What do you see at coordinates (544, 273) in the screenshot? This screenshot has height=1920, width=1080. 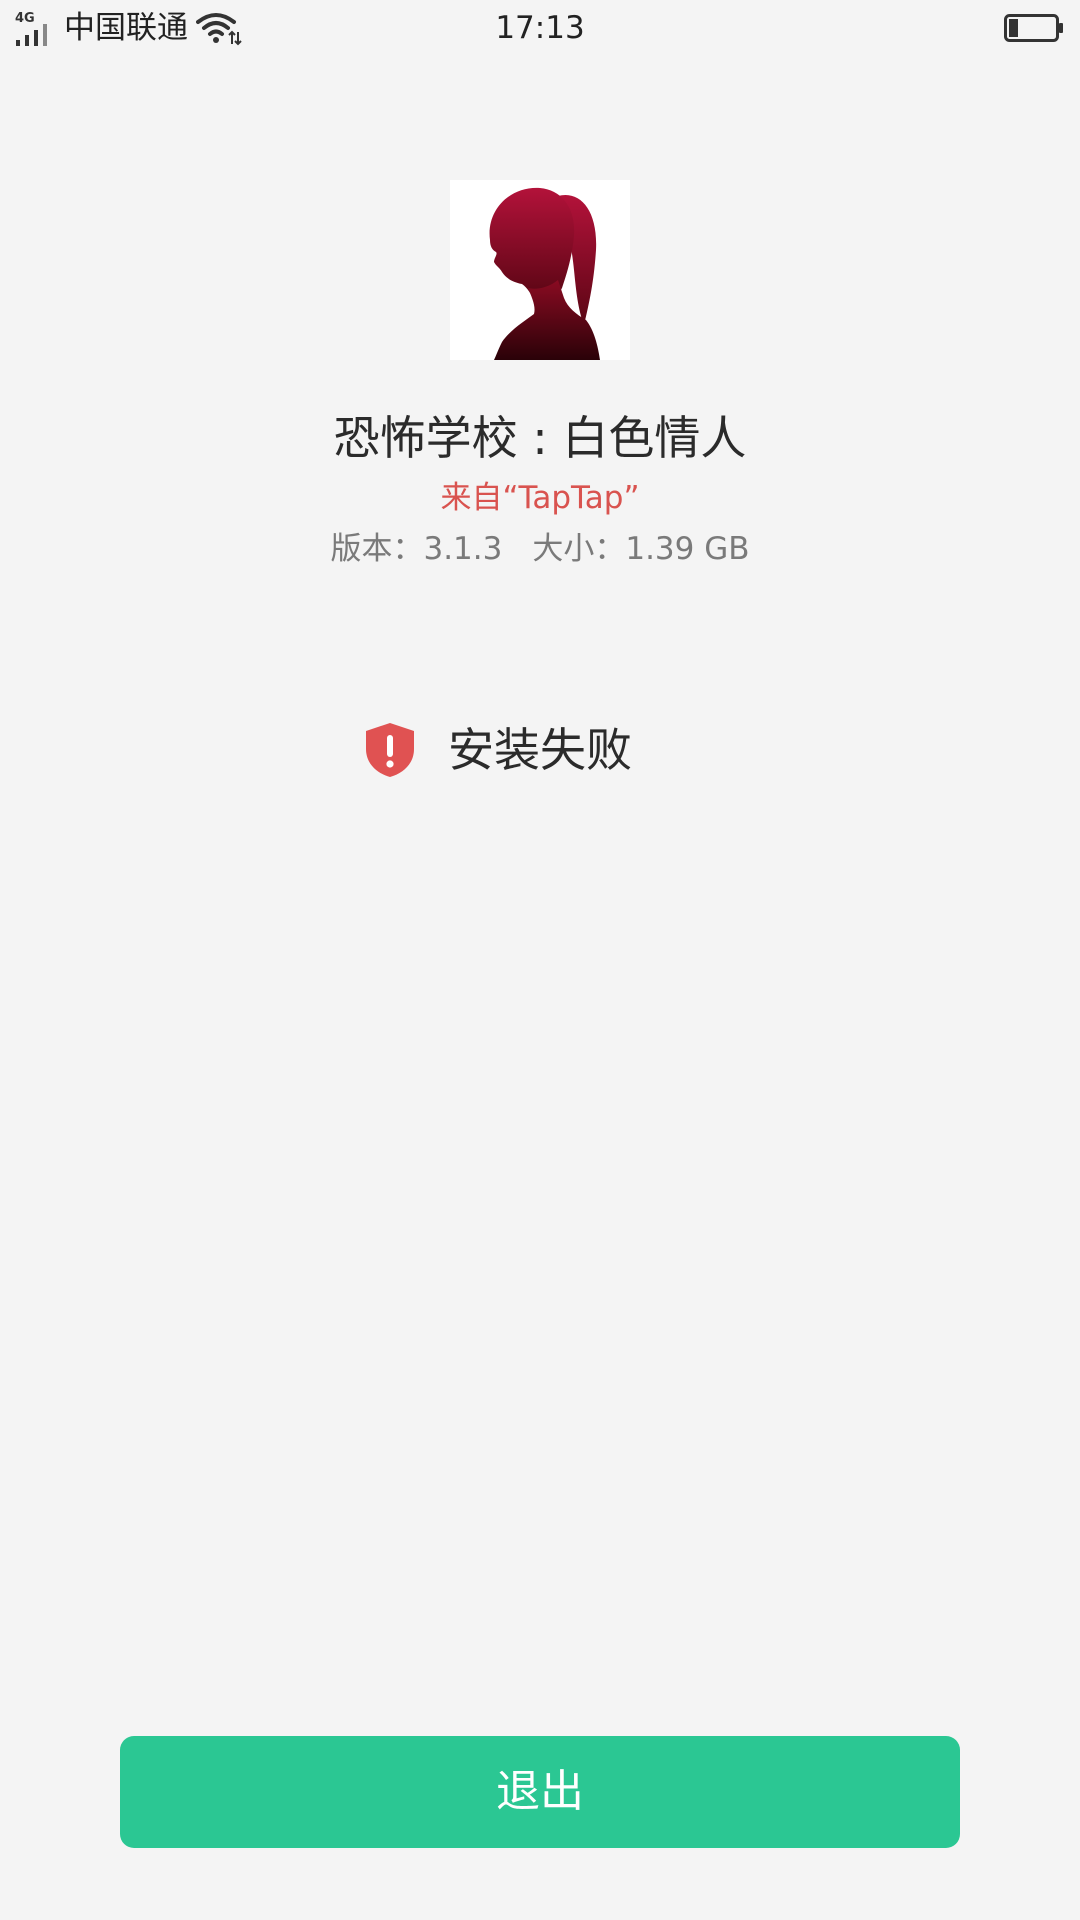 I see `silhouette-icon` at bounding box center [544, 273].